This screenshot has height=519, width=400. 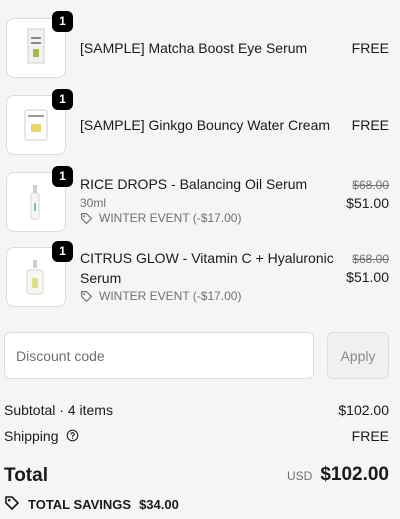 What do you see at coordinates (207, 258) in the screenshot?
I see `product-name-line1: CITRUS GLOW - Vitamin C + Hyaluronic` at bounding box center [207, 258].